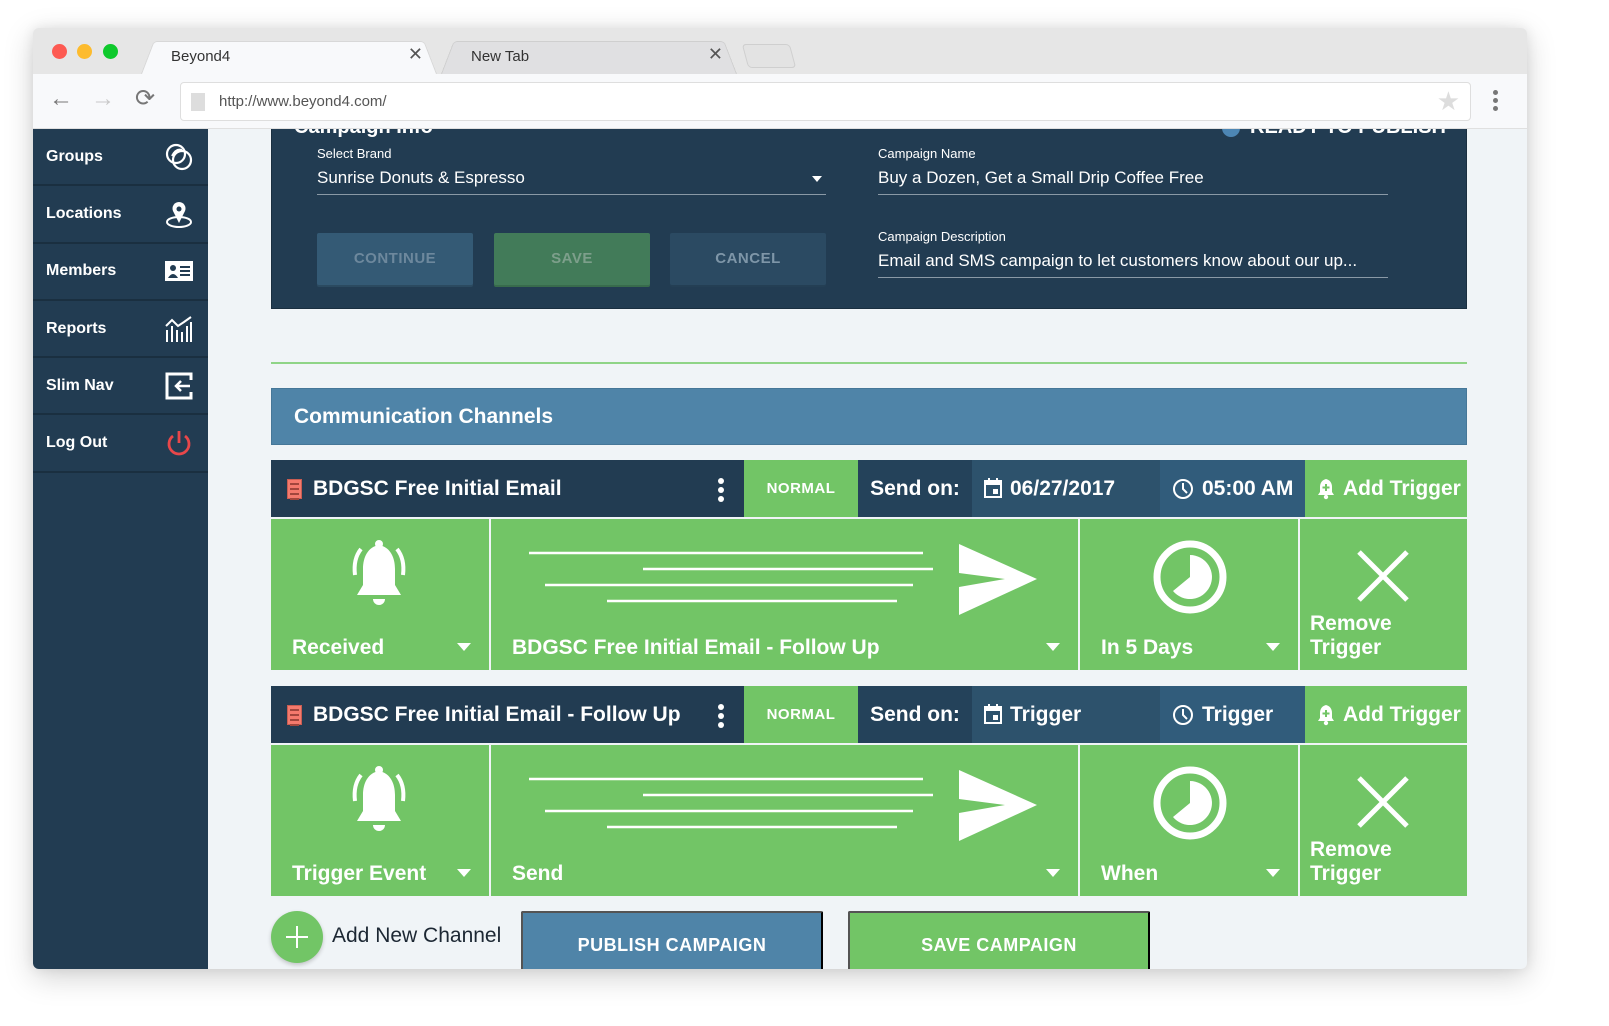 Image resolution: width=1609 pixels, height=1026 pixels. What do you see at coordinates (363, 134) in the screenshot?
I see `campaign-info-title: Campaign Info` at bounding box center [363, 134].